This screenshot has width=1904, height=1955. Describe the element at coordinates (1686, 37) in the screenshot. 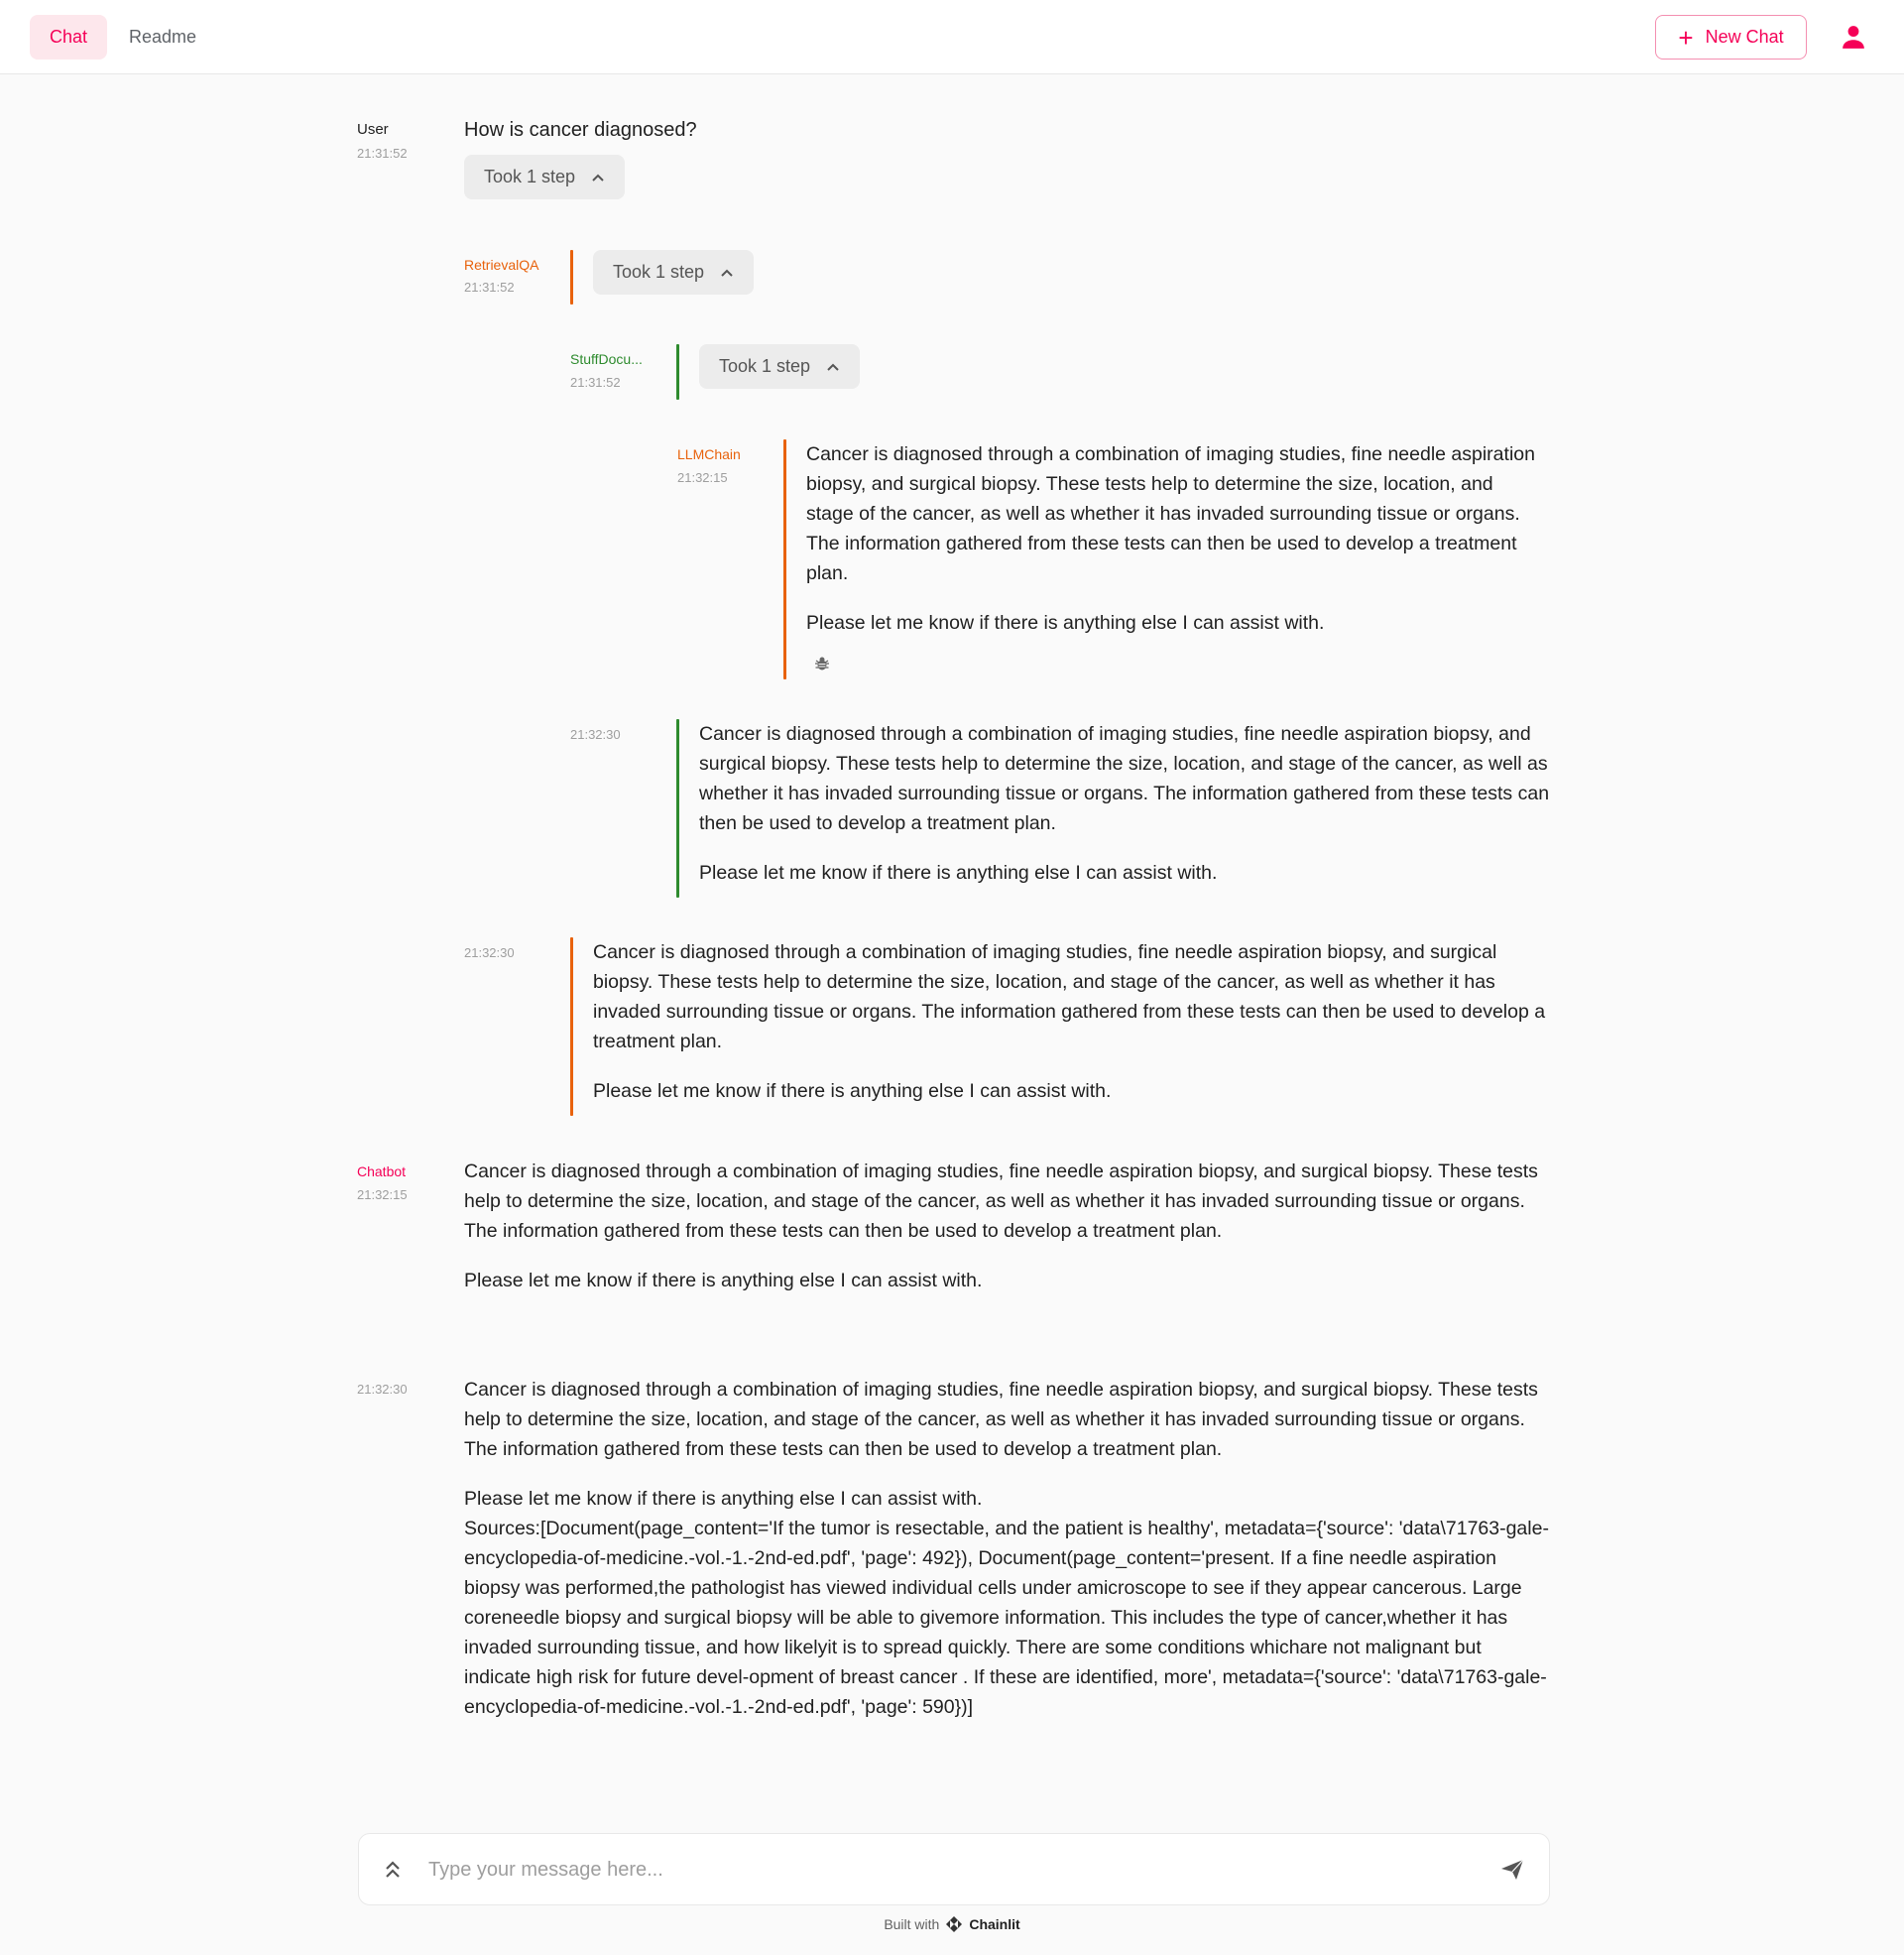

I see `plus-icon: +` at that location.